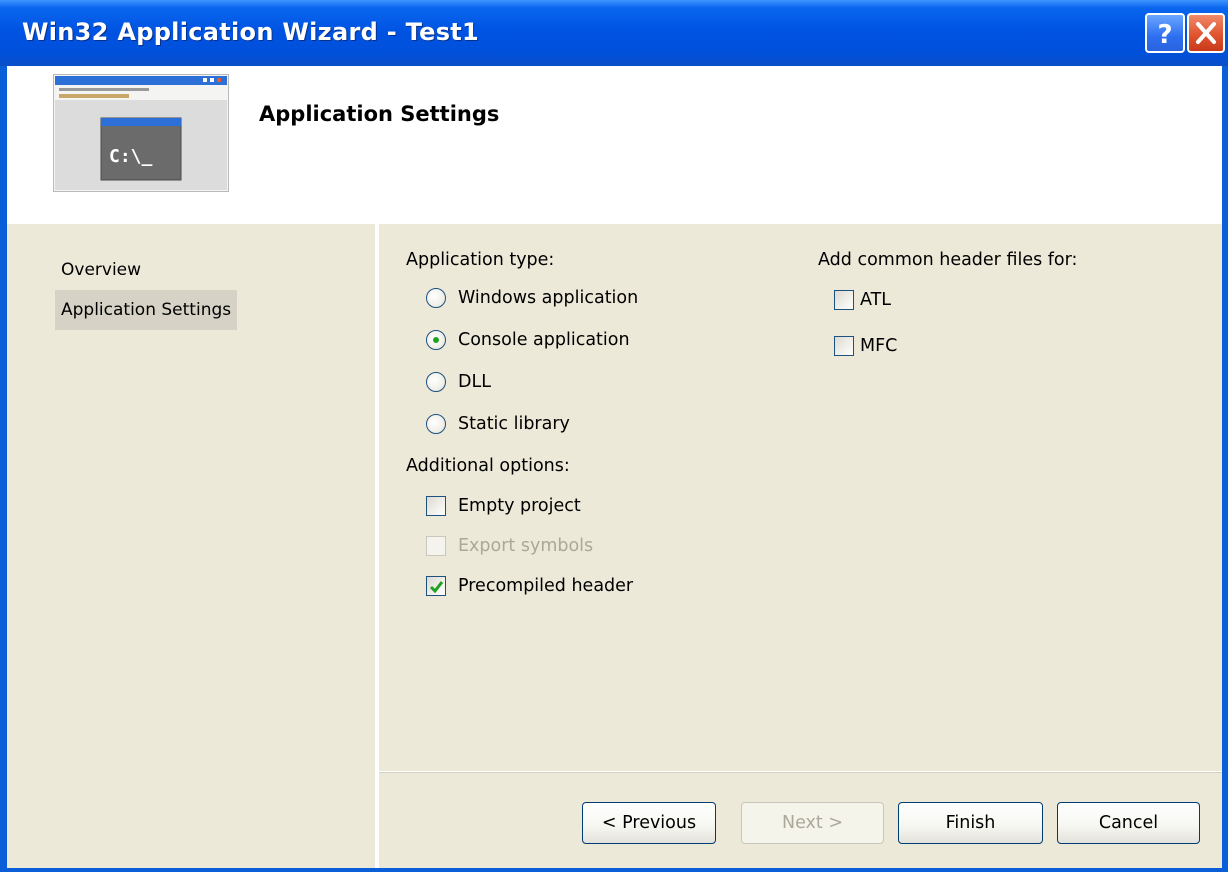 This screenshot has height=872, width=1228. What do you see at coordinates (480, 260) in the screenshot?
I see `application-type-label: Application type:` at bounding box center [480, 260].